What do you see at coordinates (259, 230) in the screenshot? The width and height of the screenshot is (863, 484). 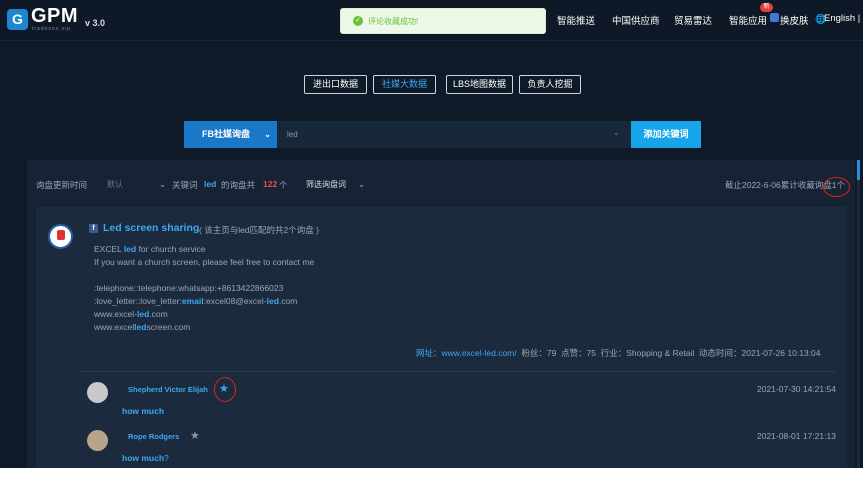 I see `post-match-note: ( 该主页与led匹配的共2个询盘 )` at bounding box center [259, 230].